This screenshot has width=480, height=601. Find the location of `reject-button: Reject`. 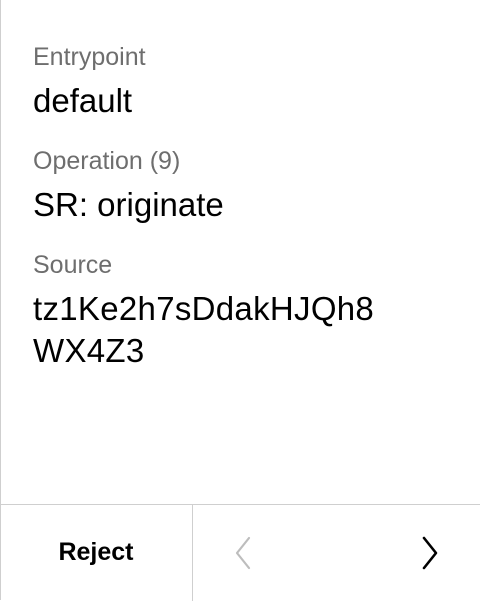

reject-button: Reject is located at coordinates (96, 552).